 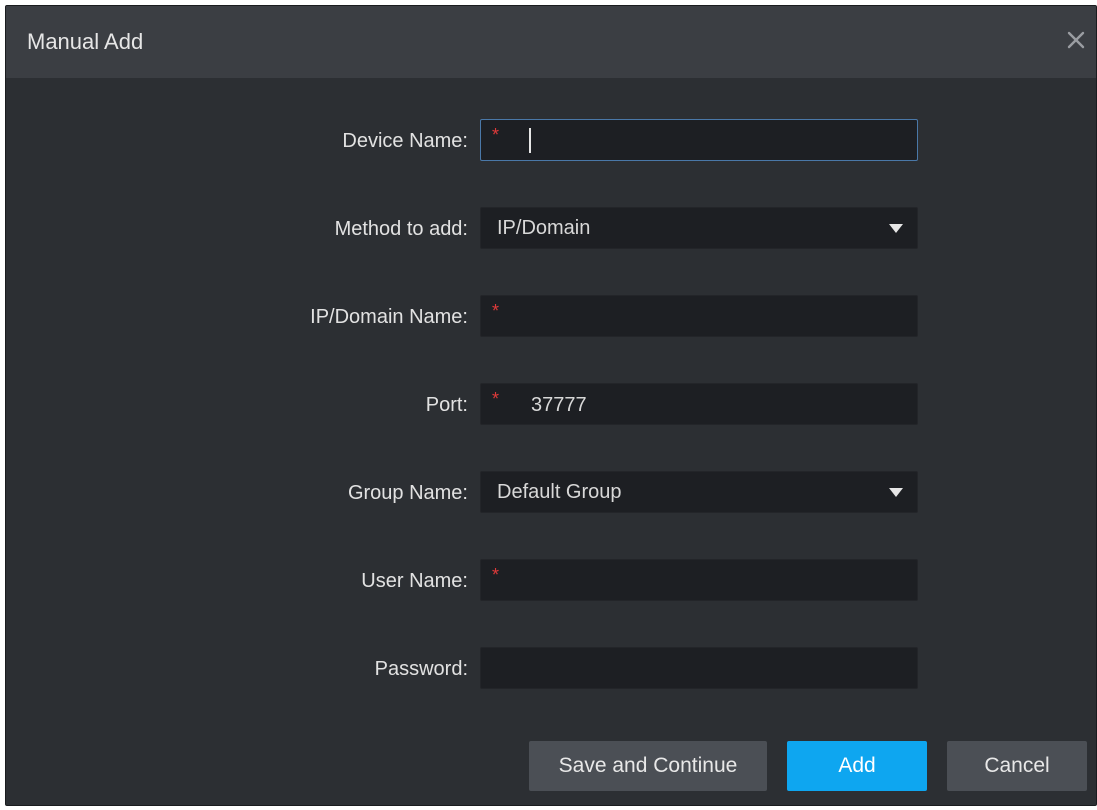 I want to click on ip-domain-name-row: IP/Domain Name: *, so click(x=551, y=317).